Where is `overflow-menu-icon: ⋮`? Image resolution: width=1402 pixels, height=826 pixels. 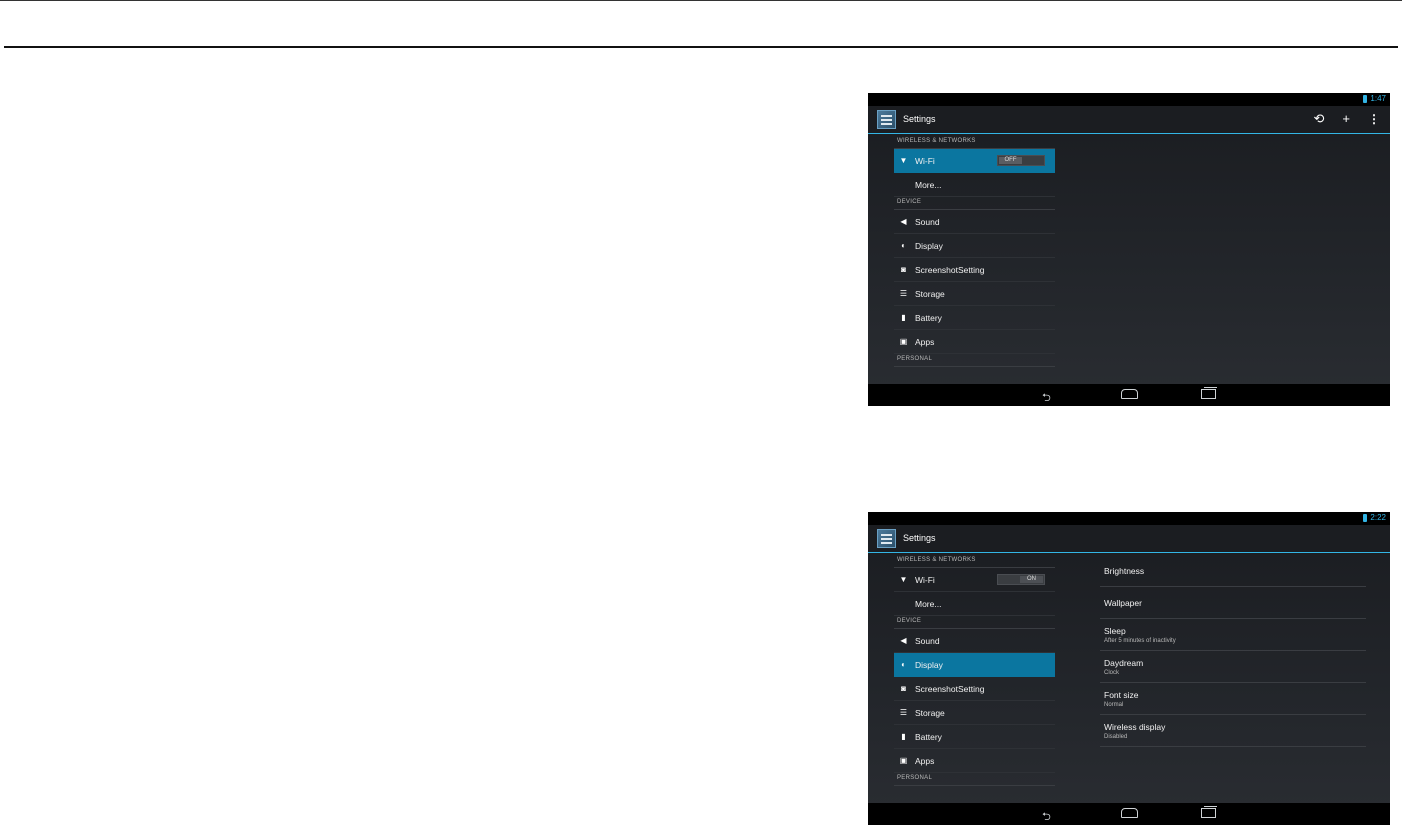 overflow-menu-icon: ⋮ is located at coordinates (1374, 119).